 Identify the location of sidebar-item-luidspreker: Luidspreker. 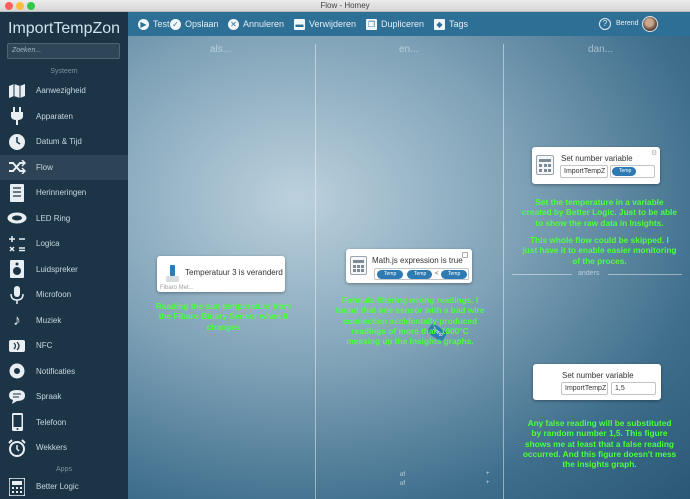
(64, 270).